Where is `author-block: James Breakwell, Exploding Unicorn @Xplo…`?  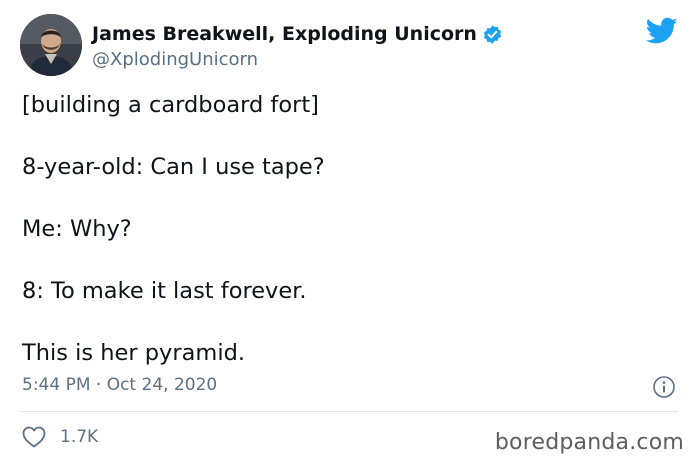 author-block: James Breakwell, Exploding Unicorn @Xplo… is located at coordinates (297, 46).